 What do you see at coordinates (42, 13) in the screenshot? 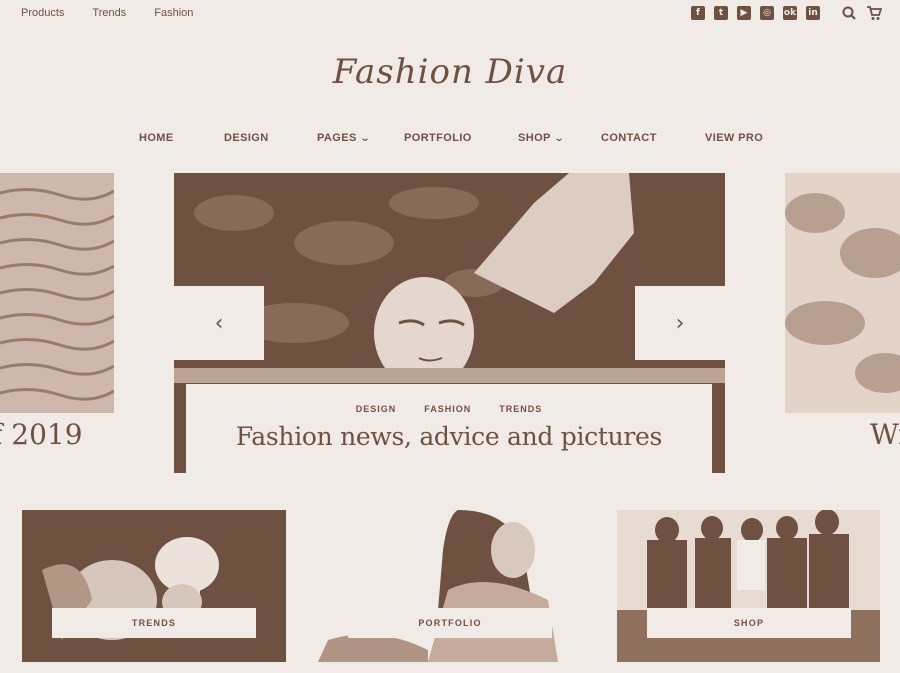
I see `top-link-products: Products` at bounding box center [42, 13].